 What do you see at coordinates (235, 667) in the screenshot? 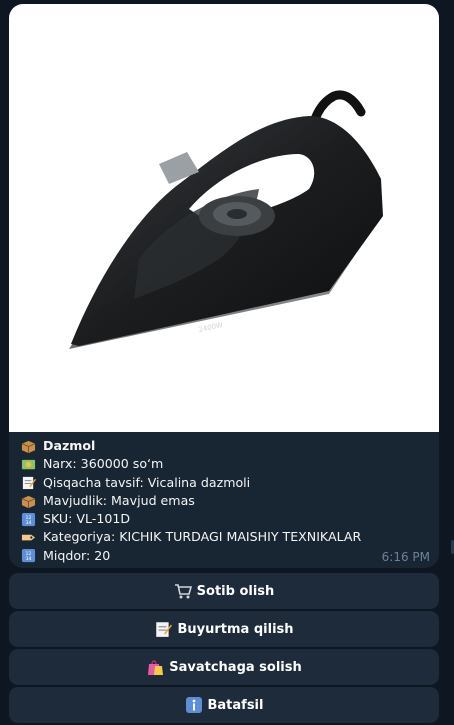
I see `add-to-cart-button-label: Savatchaga solish` at bounding box center [235, 667].